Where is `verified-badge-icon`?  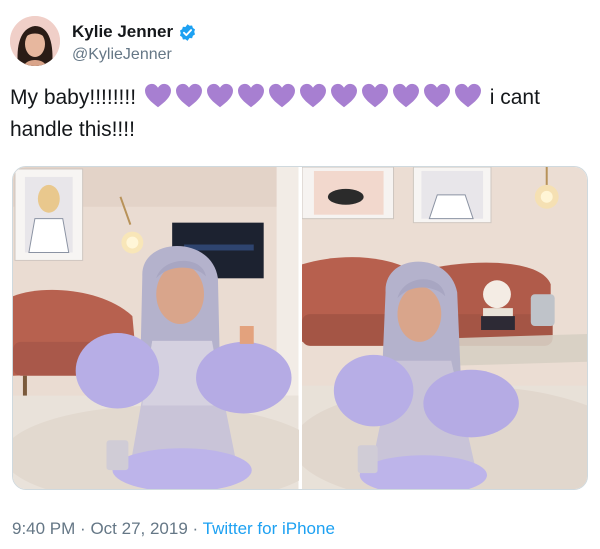
verified-badge-icon is located at coordinates (188, 32).